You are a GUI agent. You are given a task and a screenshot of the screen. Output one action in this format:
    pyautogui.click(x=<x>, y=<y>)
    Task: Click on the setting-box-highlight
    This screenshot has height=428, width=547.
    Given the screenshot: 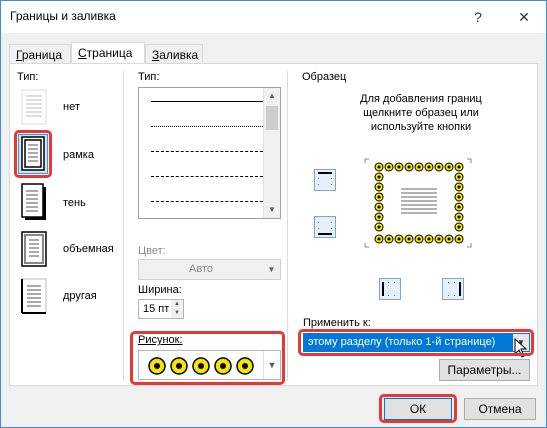 What is the action you would take?
    pyautogui.click(x=33, y=154)
    